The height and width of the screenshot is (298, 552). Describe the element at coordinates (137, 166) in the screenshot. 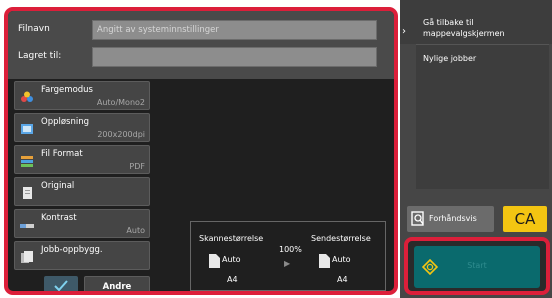

I see `file-format-value: PDF` at that location.